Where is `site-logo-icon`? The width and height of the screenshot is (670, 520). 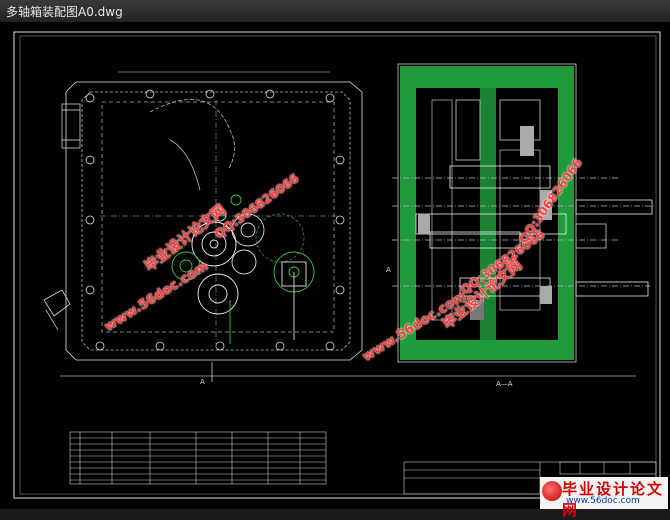
site-logo-icon is located at coordinates (552, 491).